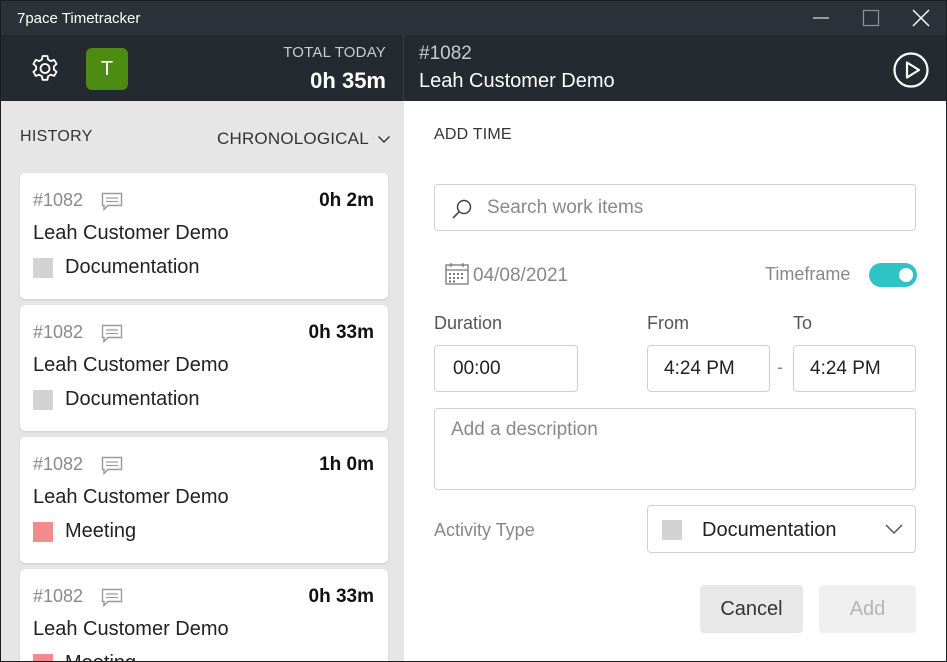 This screenshot has height=662, width=947. Describe the element at coordinates (56, 136) in the screenshot. I see `history-title: HISTORY` at that location.